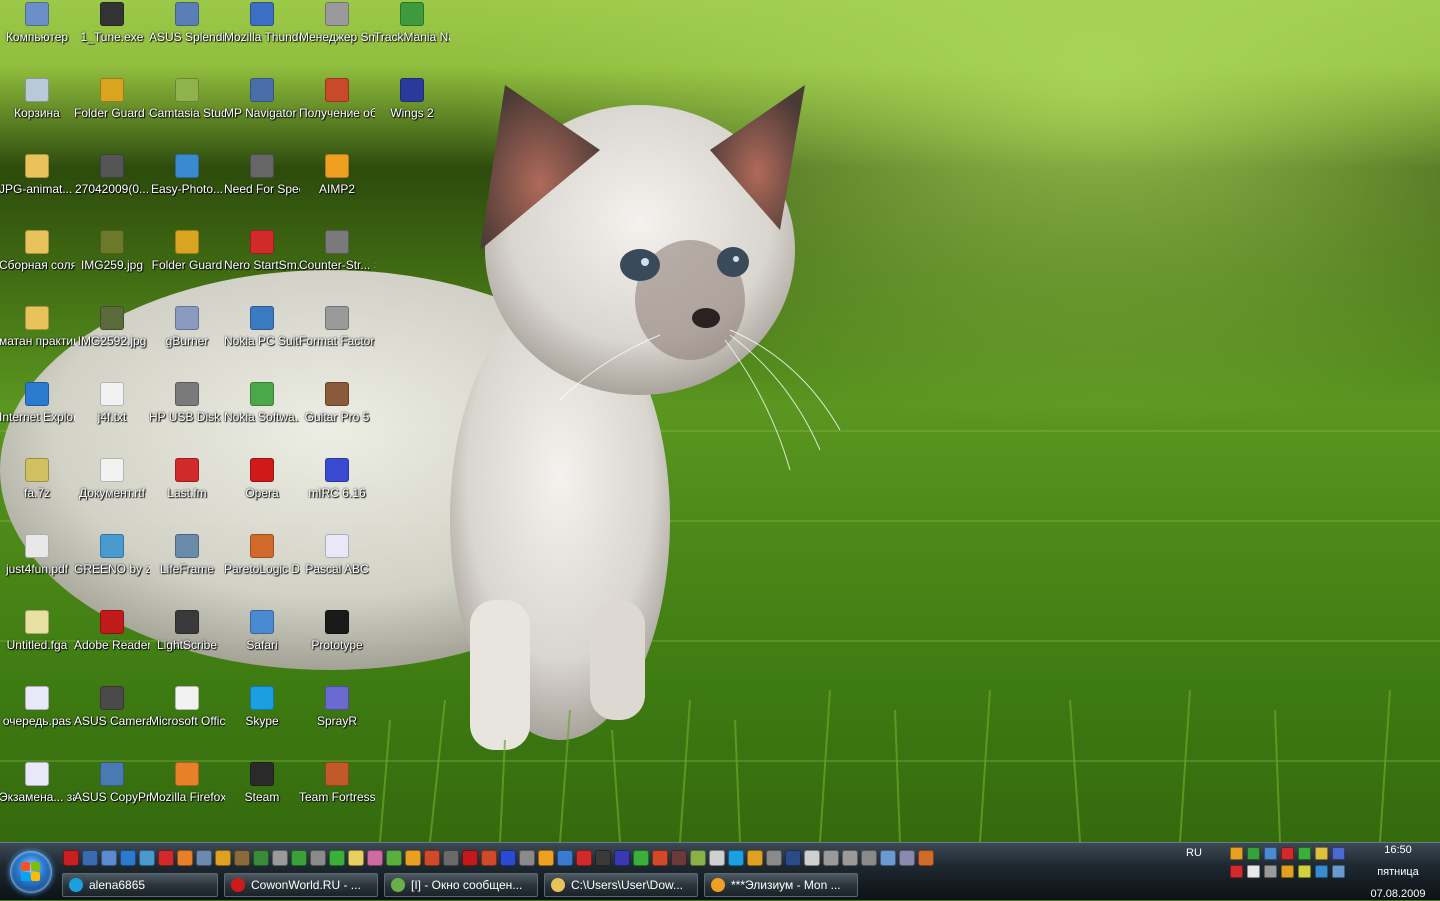 Image resolution: width=1440 pixels, height=901 pixels. I want to click on desktop-icon: Корзина, so click(37, 113).